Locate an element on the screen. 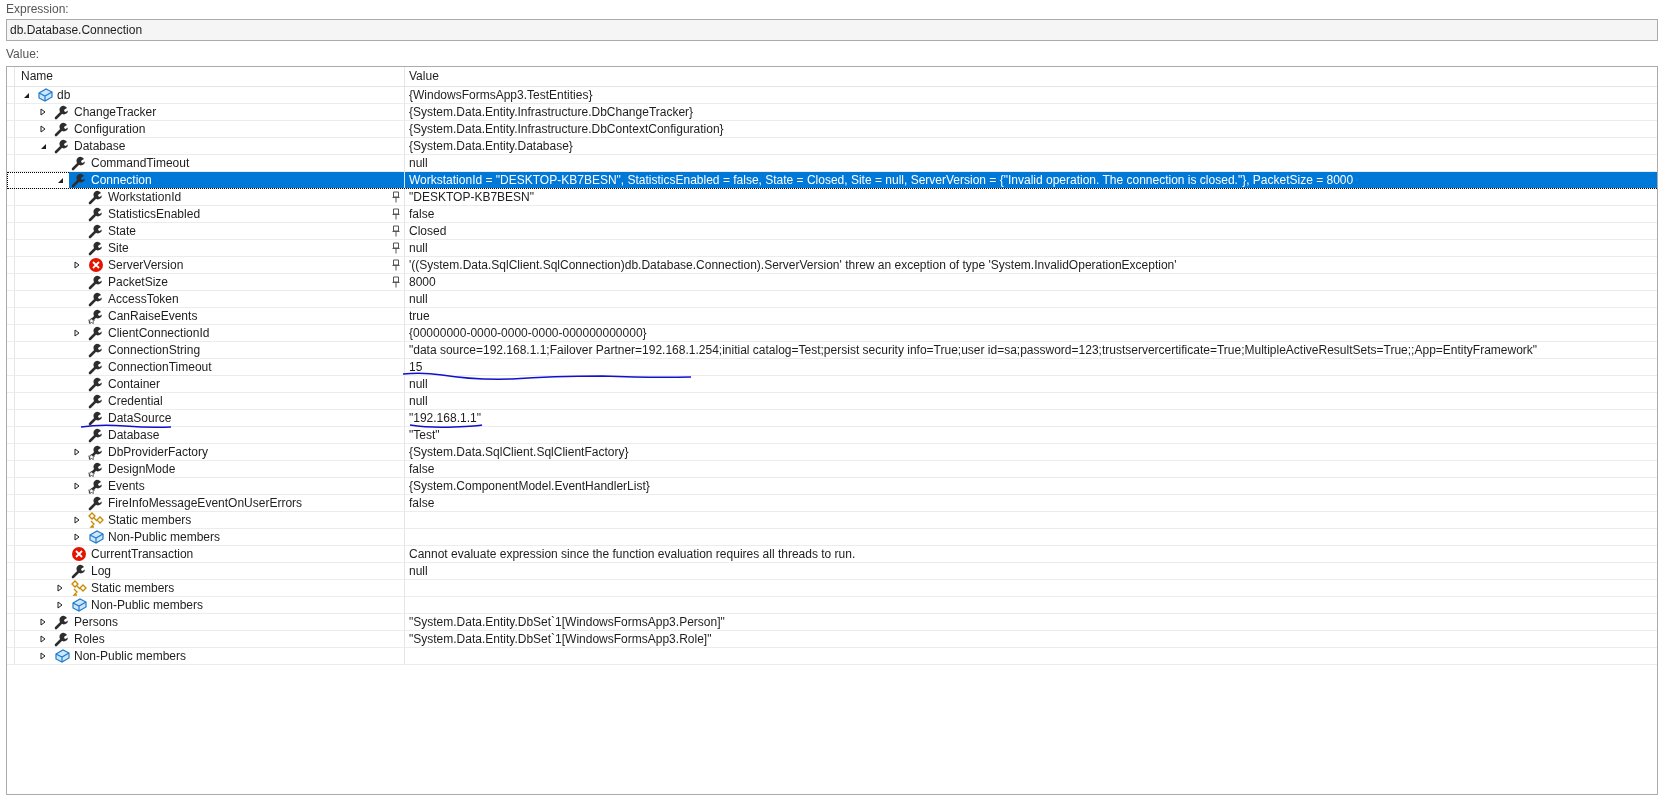 This screenshot has width=1664, height=795. error-icon is located at coordinates (96, 265).